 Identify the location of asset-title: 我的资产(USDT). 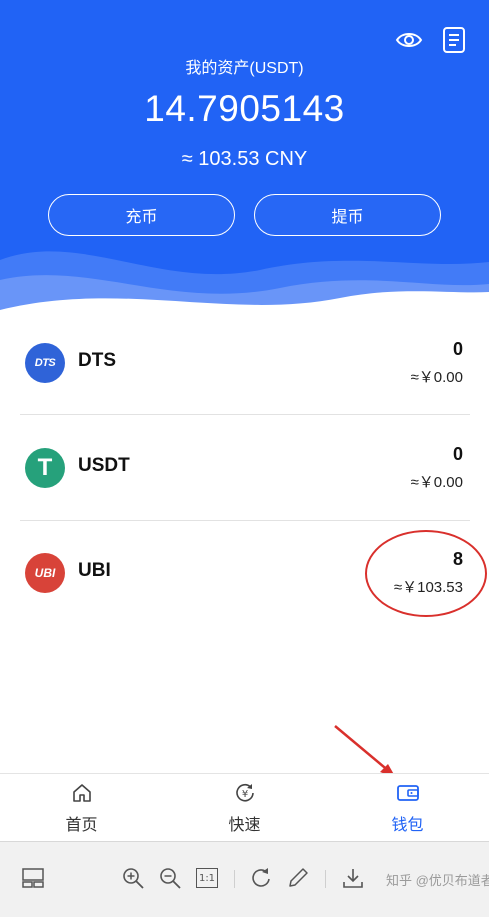
(244, 68).